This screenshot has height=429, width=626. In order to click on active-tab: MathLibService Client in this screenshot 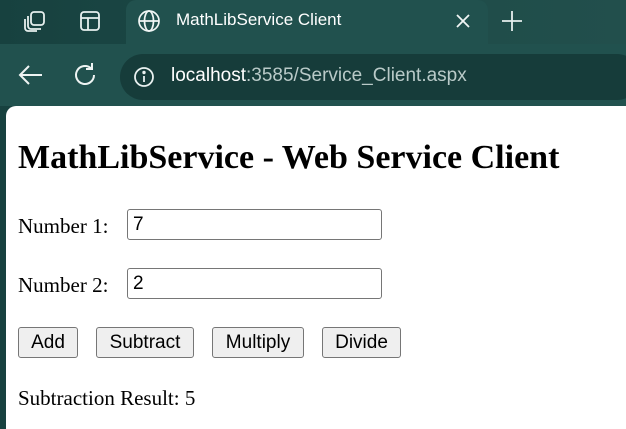, I will do `click(307, 22)`.